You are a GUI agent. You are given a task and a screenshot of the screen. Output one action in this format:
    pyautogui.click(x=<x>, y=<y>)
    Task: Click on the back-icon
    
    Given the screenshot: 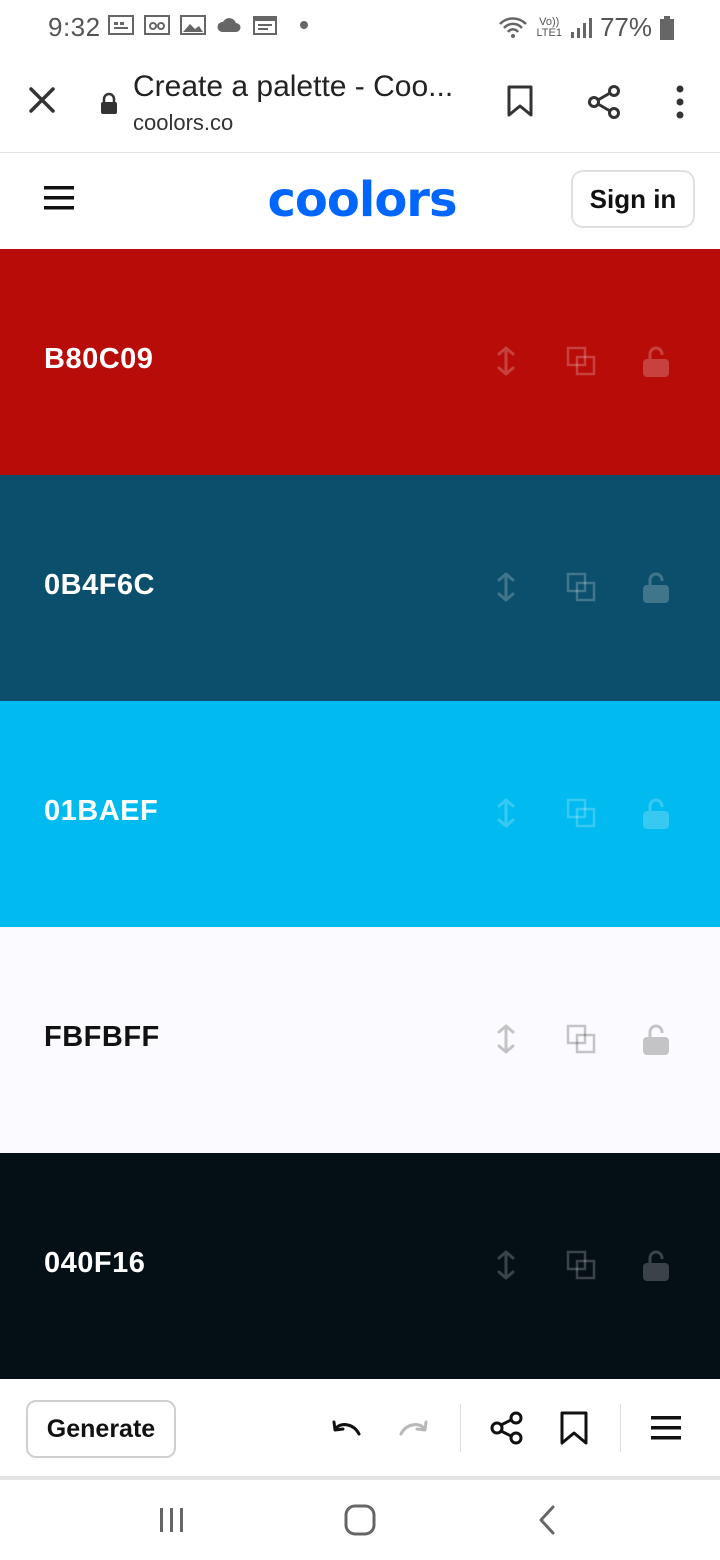 What is the action you would take?
    pyautogui.click(x=547, y=1520)
    